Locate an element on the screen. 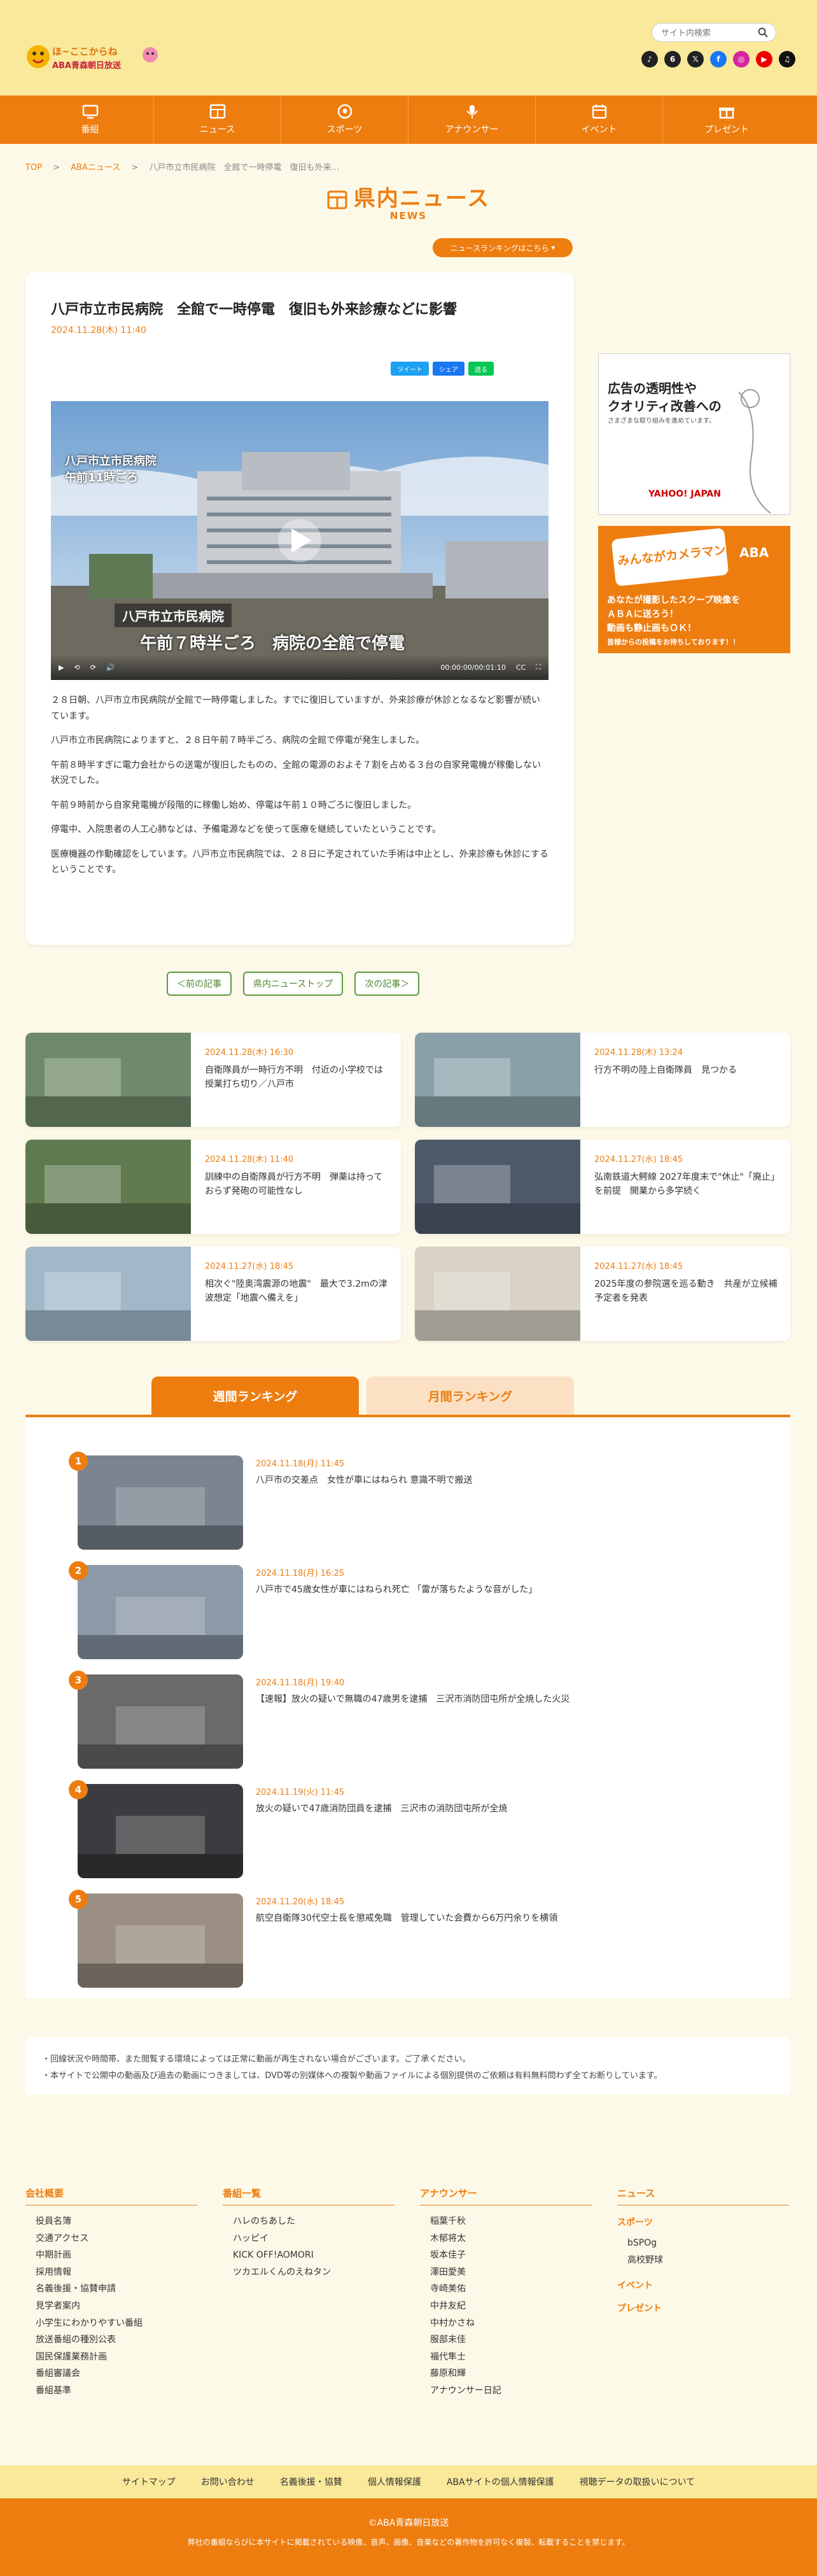 The width and height of the screenshot is (817, 2576). search-icon is located at coordinates (763, 32).